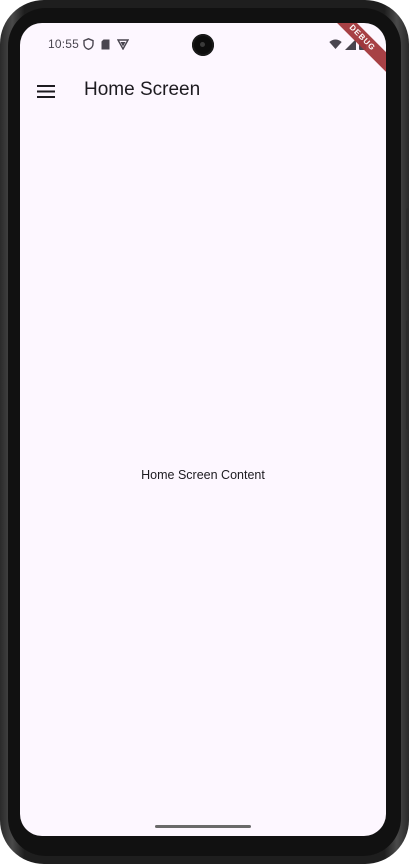 Image resolution: width=409 pixels, height=864 pixels. I want to click on status-bar: 10:55 DEBUG, so click(203, 49).